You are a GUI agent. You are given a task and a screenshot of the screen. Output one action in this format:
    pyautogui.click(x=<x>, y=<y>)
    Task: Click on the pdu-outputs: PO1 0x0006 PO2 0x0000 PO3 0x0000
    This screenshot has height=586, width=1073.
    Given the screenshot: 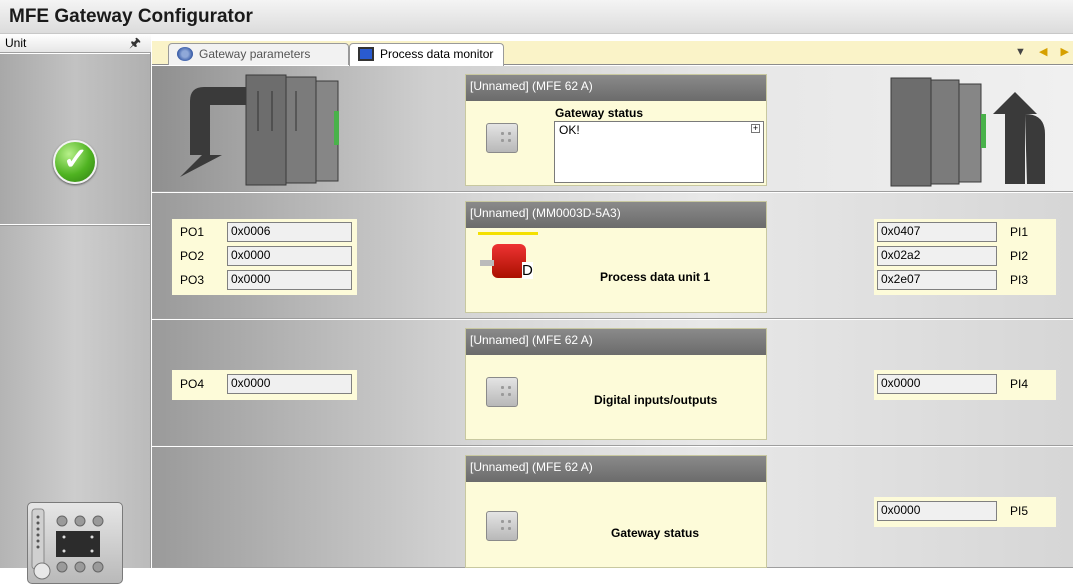 What is the action you would take?
    pyautogui.click(x=264, y=257)
    